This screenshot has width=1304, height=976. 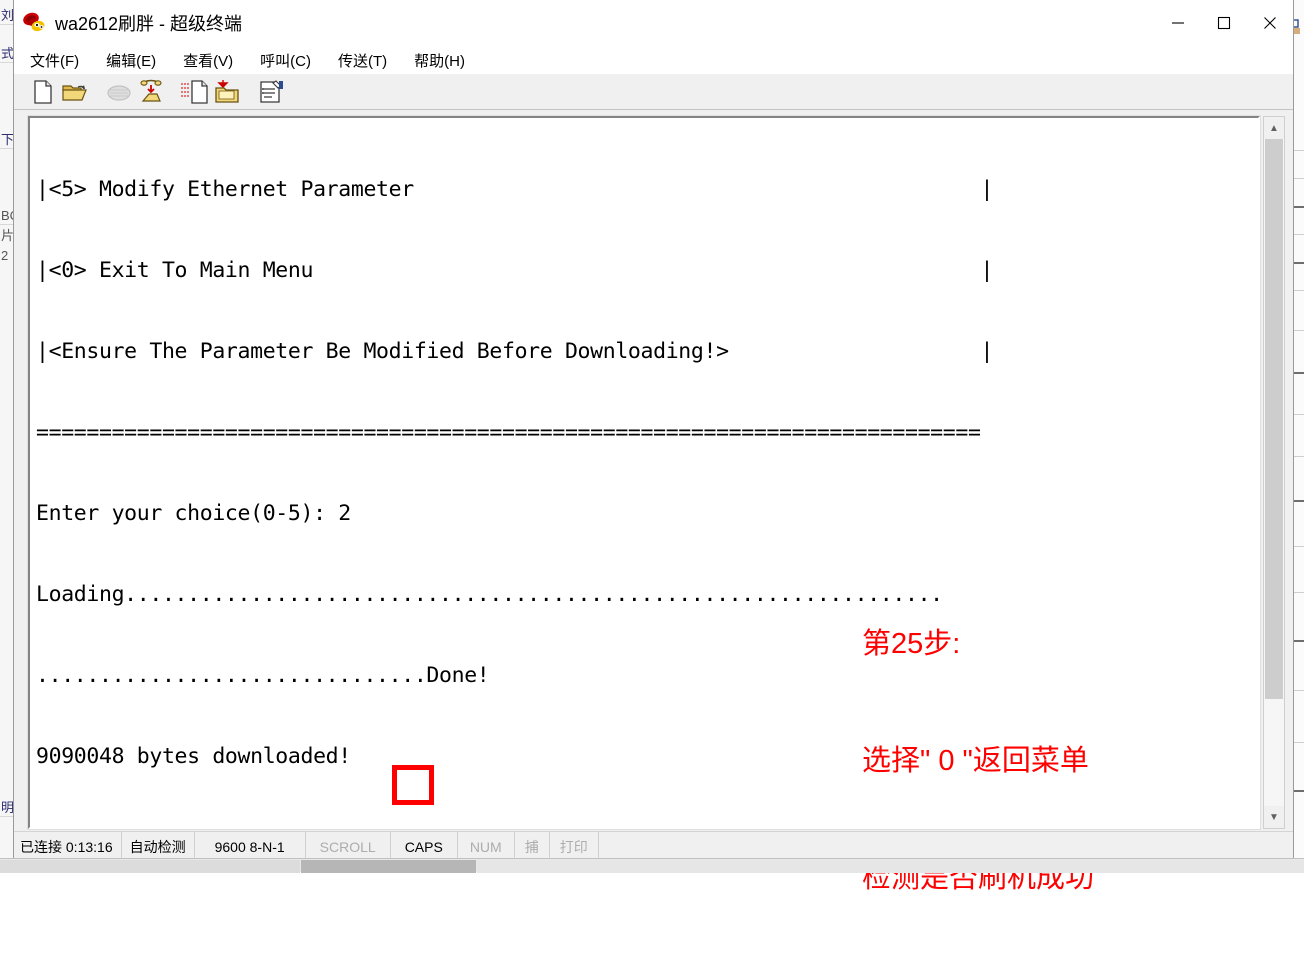 What do you see at coordinates (285, 60) in the screenshot?
I see `menu-call: 呼叫(C)` at bounding box center [285, 60].